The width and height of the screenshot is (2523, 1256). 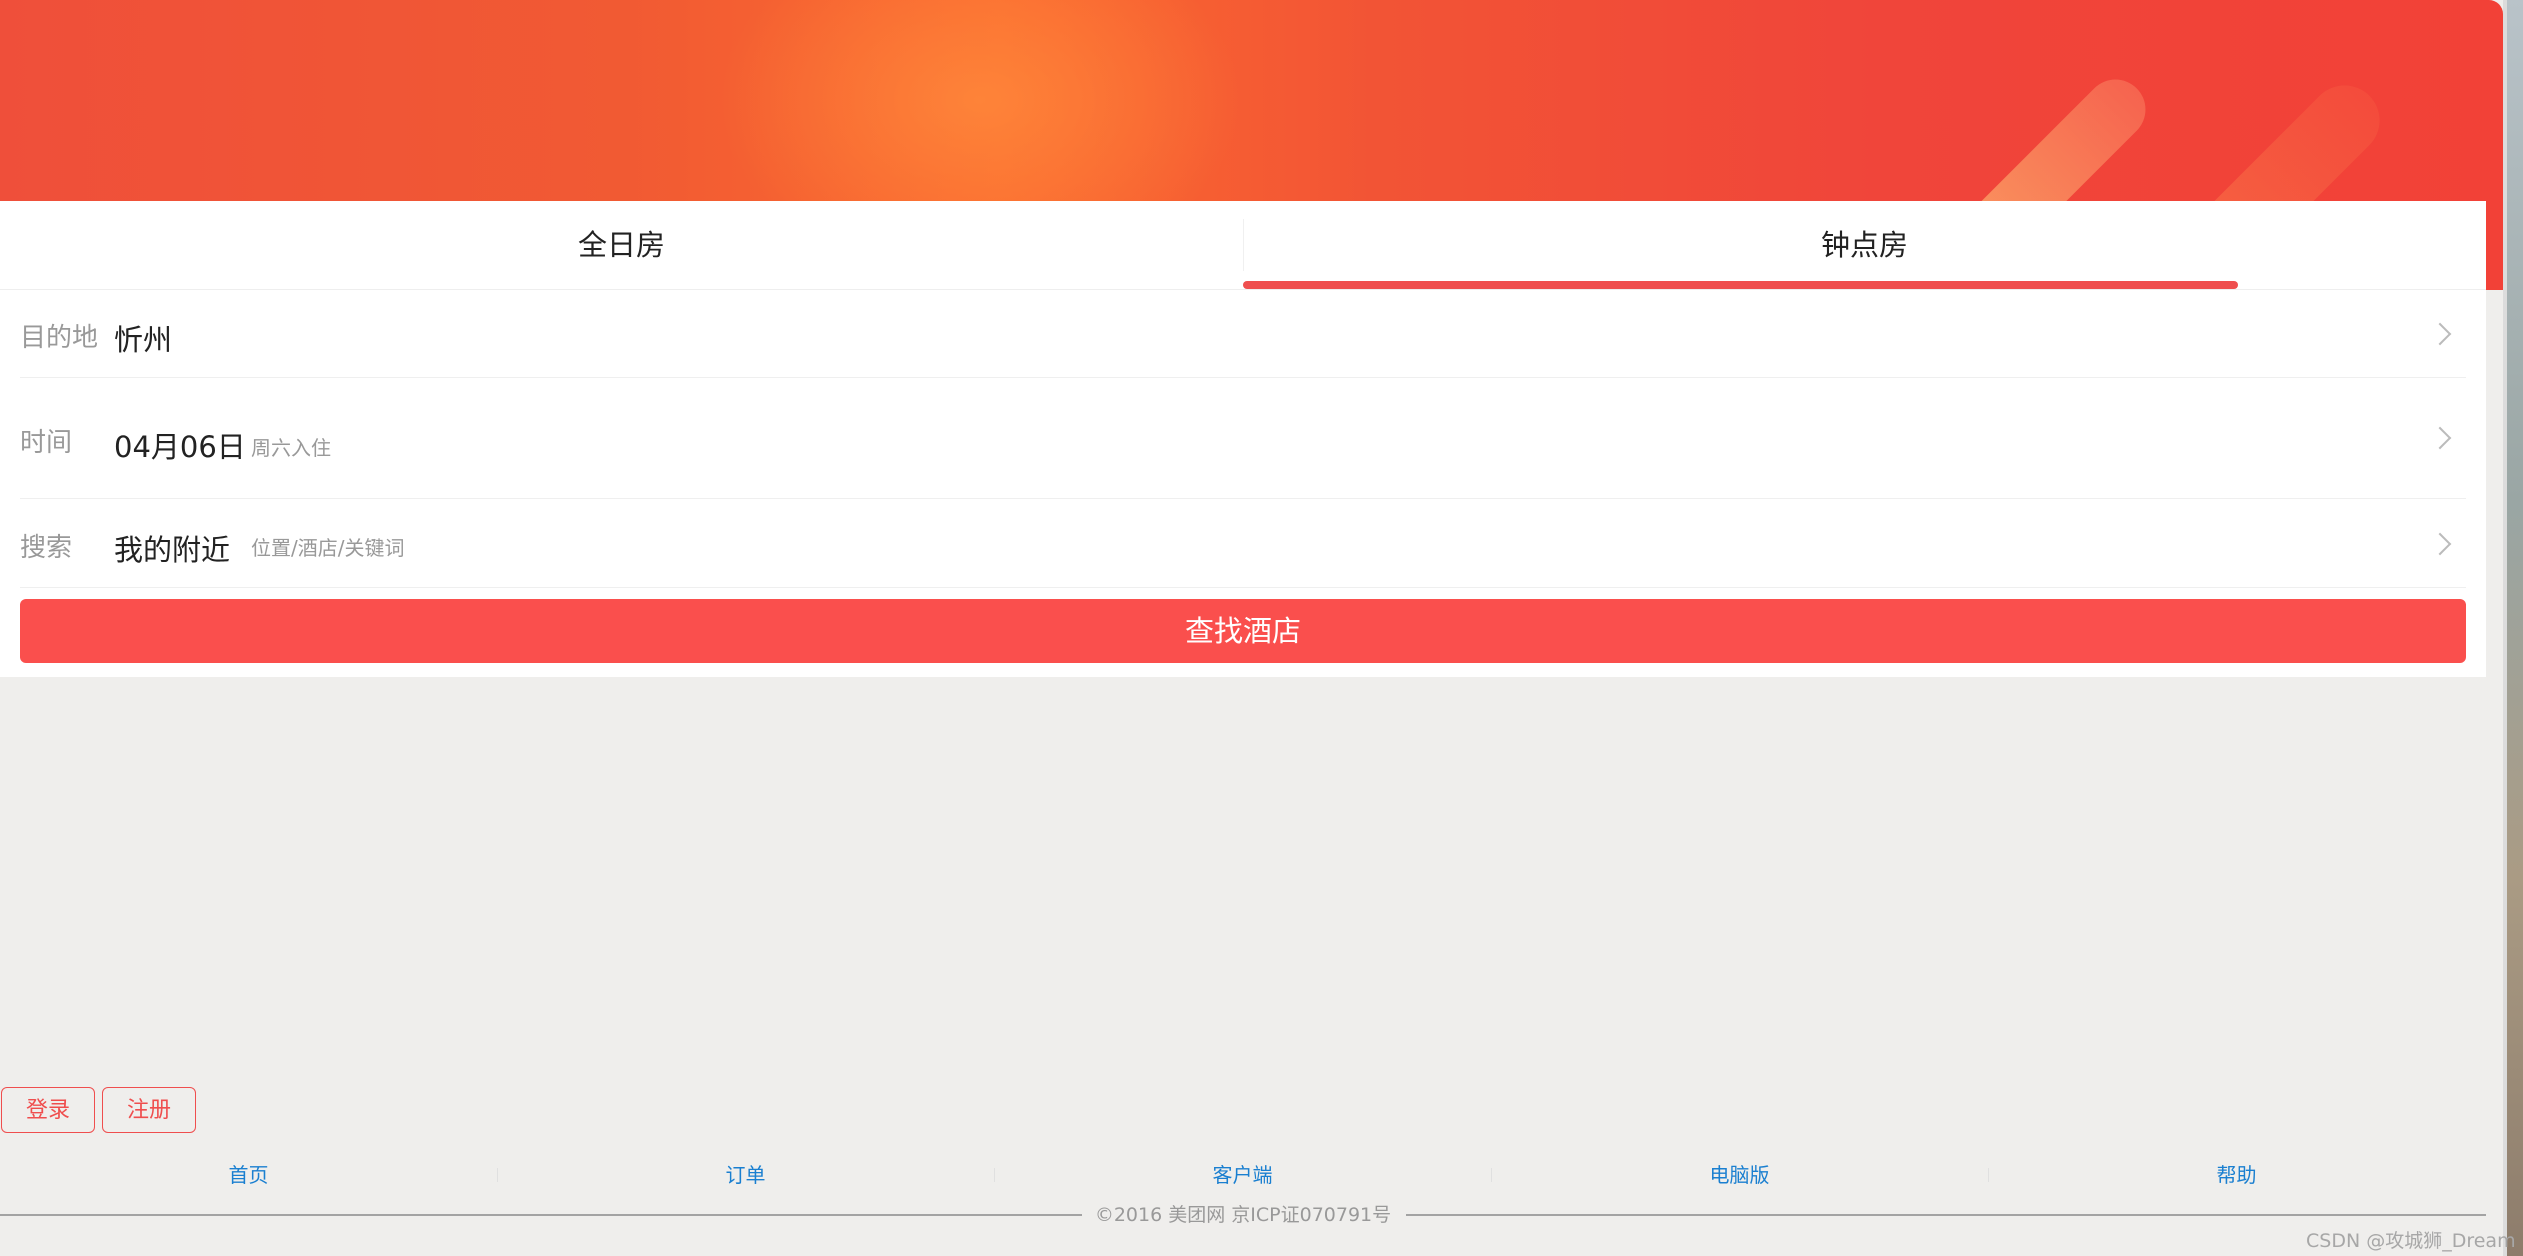 I want to click on destination-label: 目的地, so click(x=59, y=338).